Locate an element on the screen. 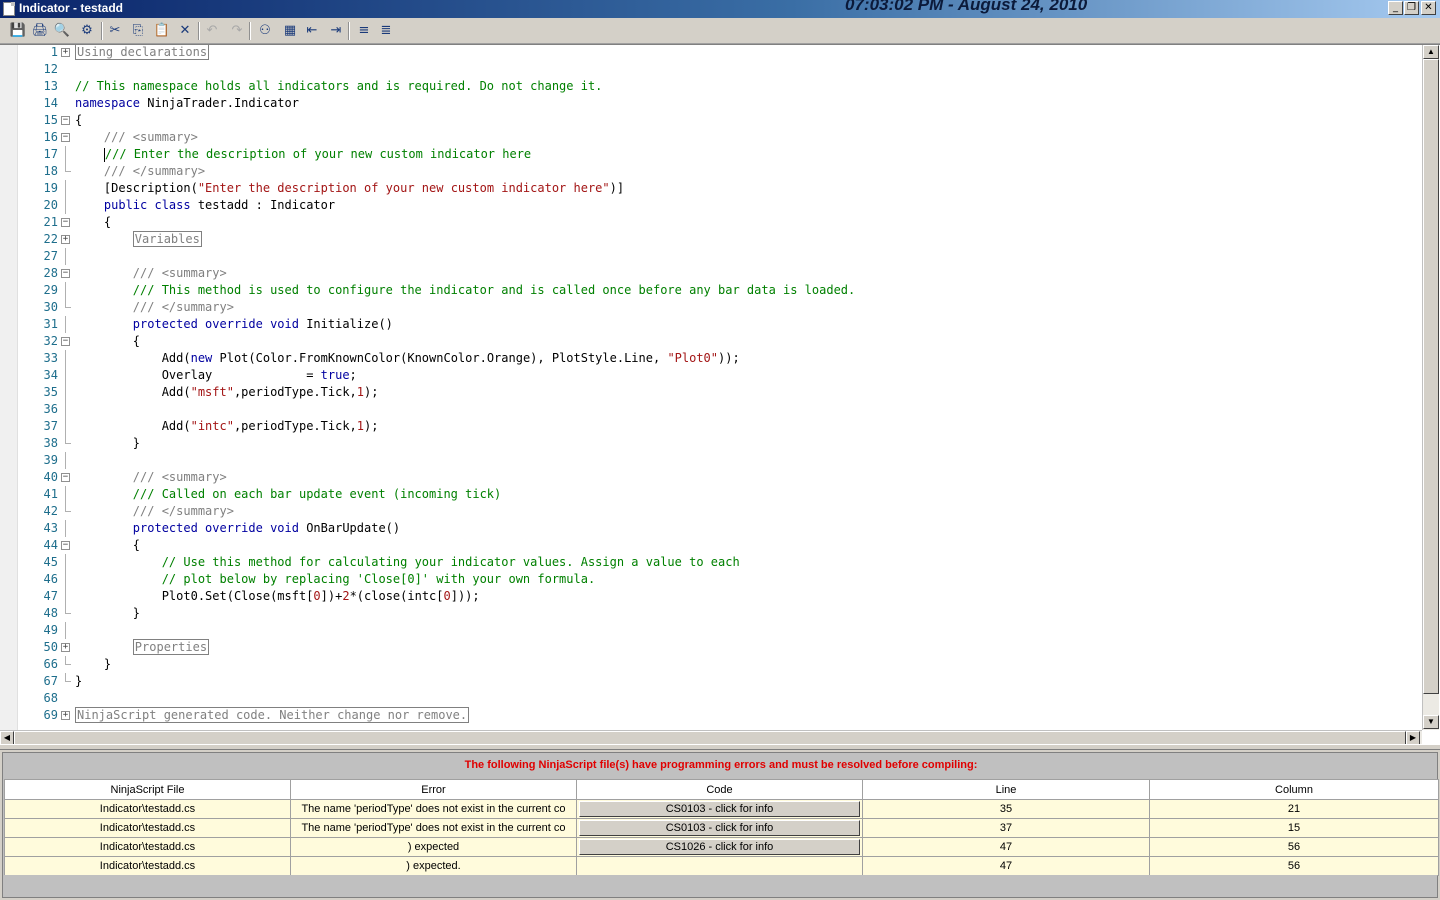 The height and width of the screenshot is (900, 1440). code-line: 50 + Properties is located at coordinates (710, 647).